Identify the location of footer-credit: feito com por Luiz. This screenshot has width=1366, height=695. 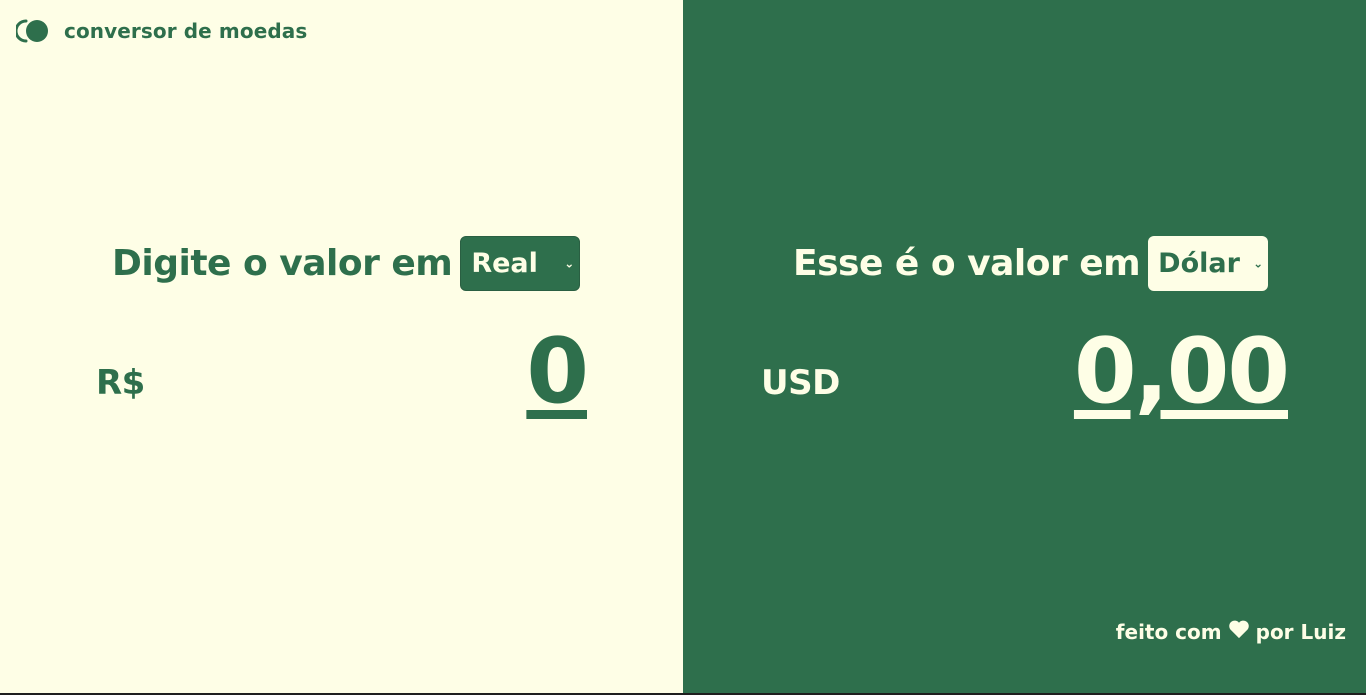
(1231, 632).